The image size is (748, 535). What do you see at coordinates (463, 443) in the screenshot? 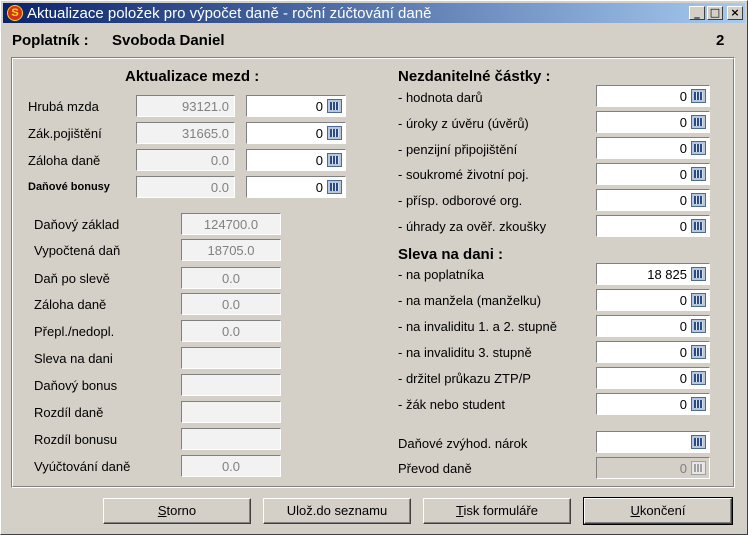
I see `tax-benefit-claim-label: Daňové zvýhod. nárok` at bounding box center [463, 443].